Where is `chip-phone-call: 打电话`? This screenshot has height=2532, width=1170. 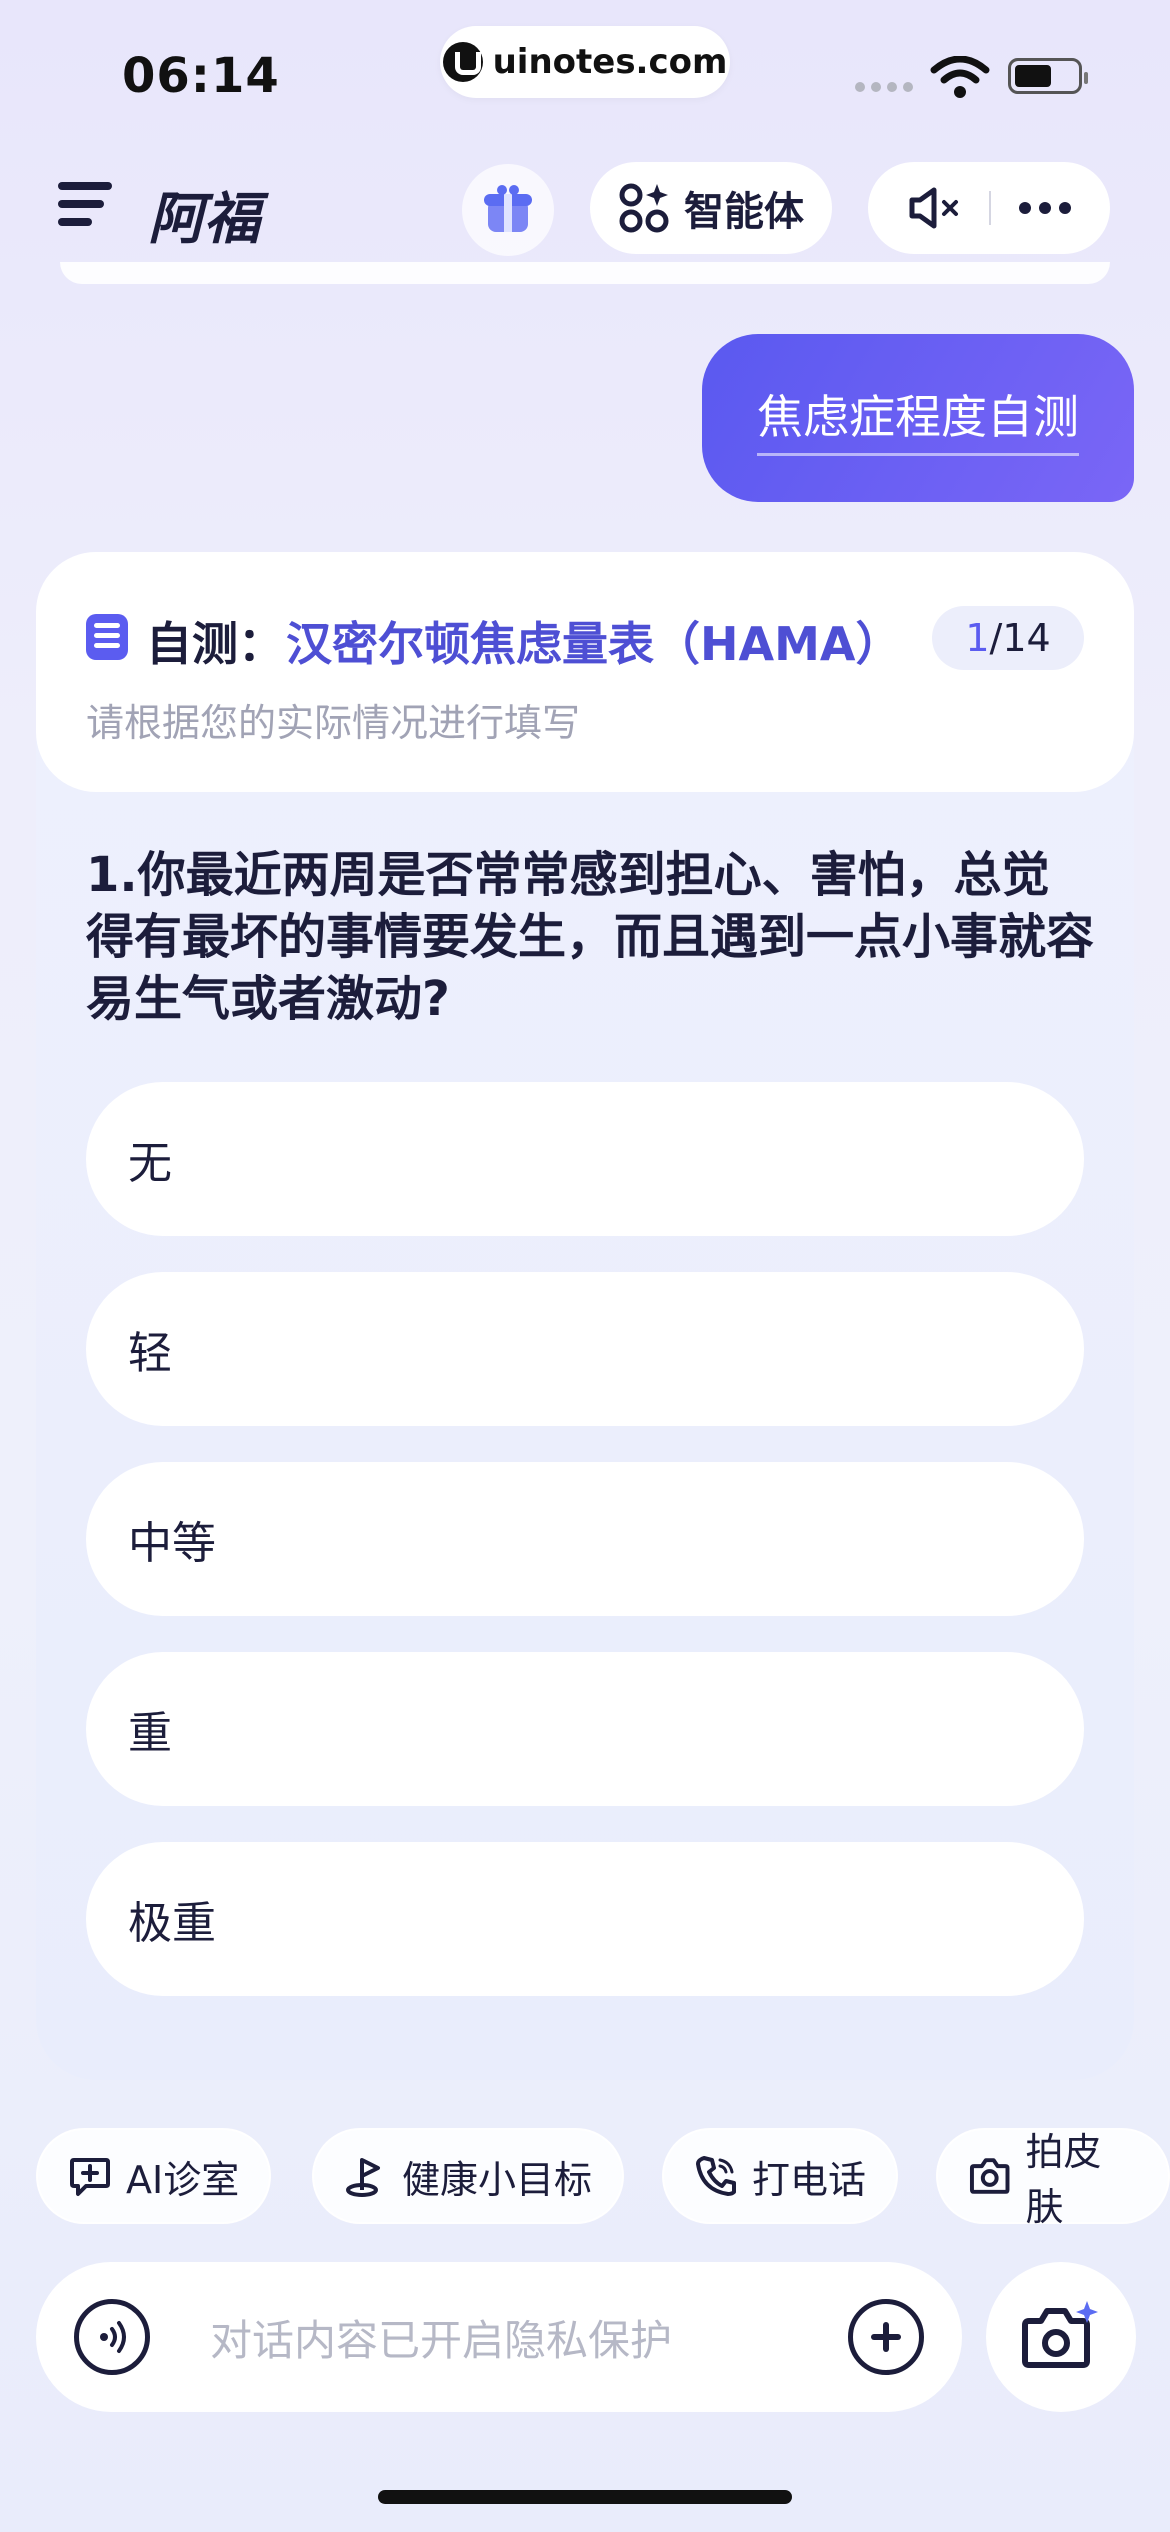 chip-phone-call: 打电话 is located at coordinates (780, 2176).